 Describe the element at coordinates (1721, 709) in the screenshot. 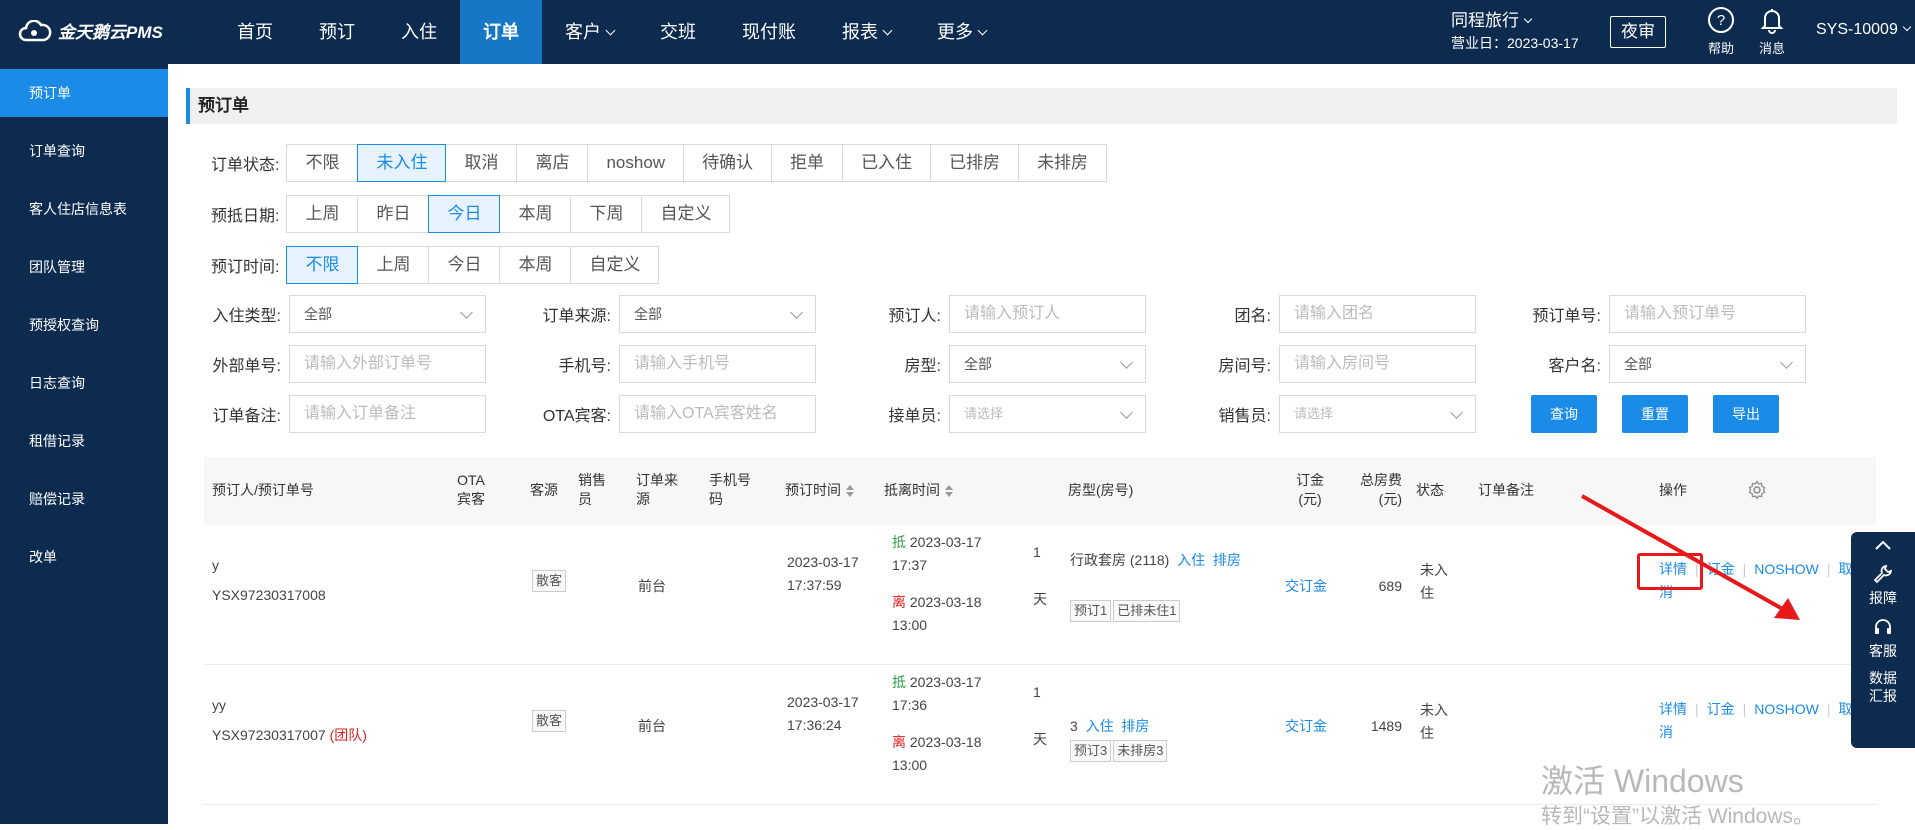

I see `deposit-link: 订金` at that location.